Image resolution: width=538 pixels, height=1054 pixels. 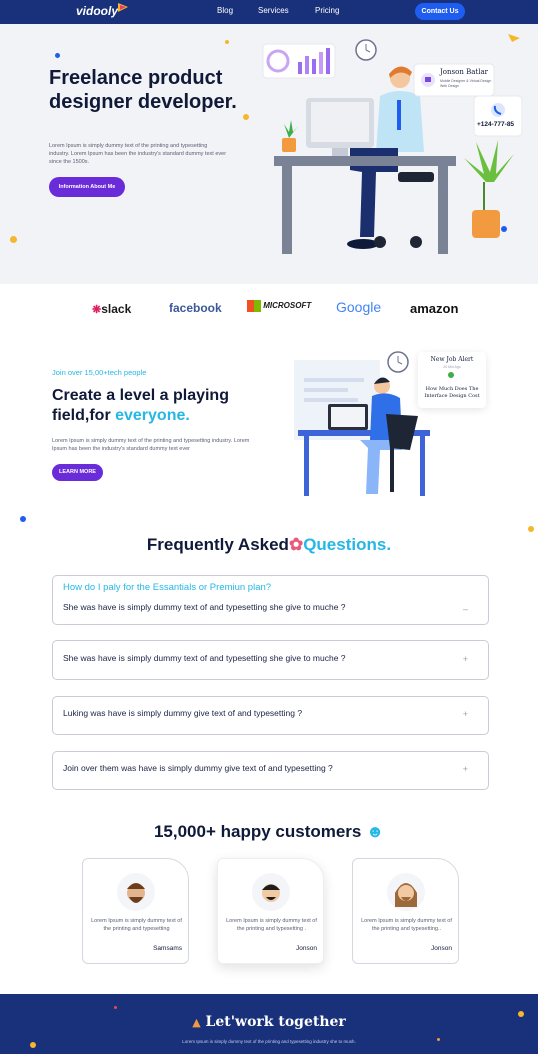 What do you see at coordinates (465, 609) in the screenshot?
I see `collapse-icon: –` at bounding box center [465, 609].